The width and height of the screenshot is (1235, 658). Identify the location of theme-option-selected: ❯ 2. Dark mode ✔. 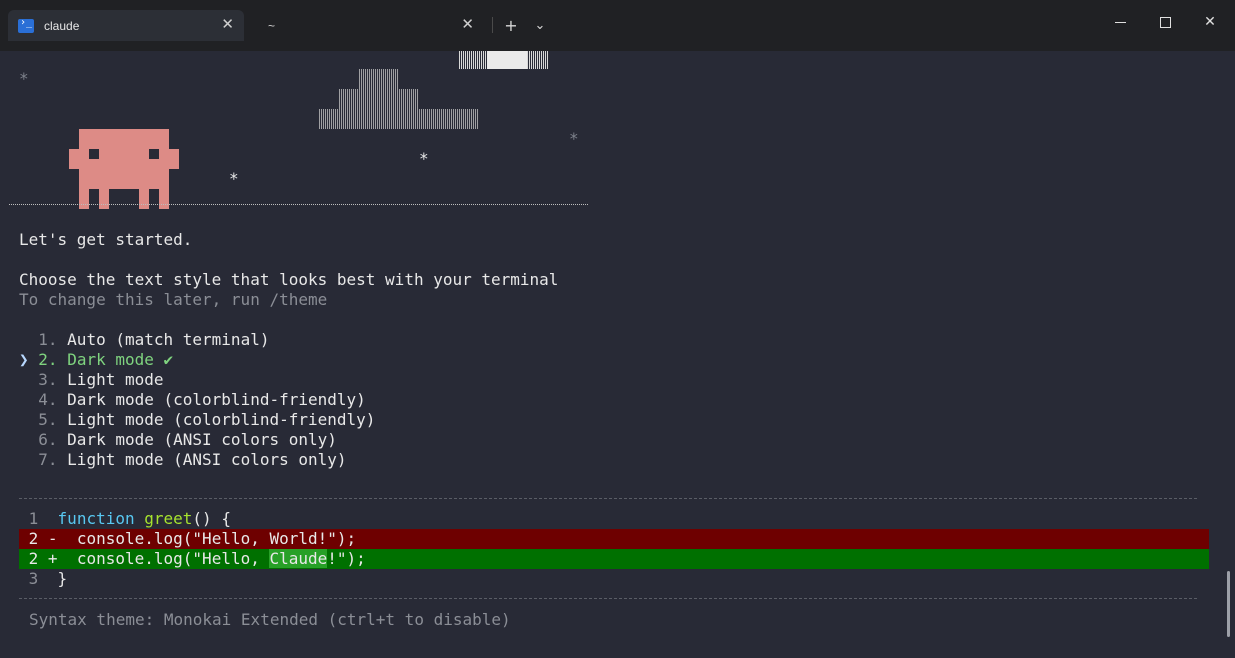
(96, 360).